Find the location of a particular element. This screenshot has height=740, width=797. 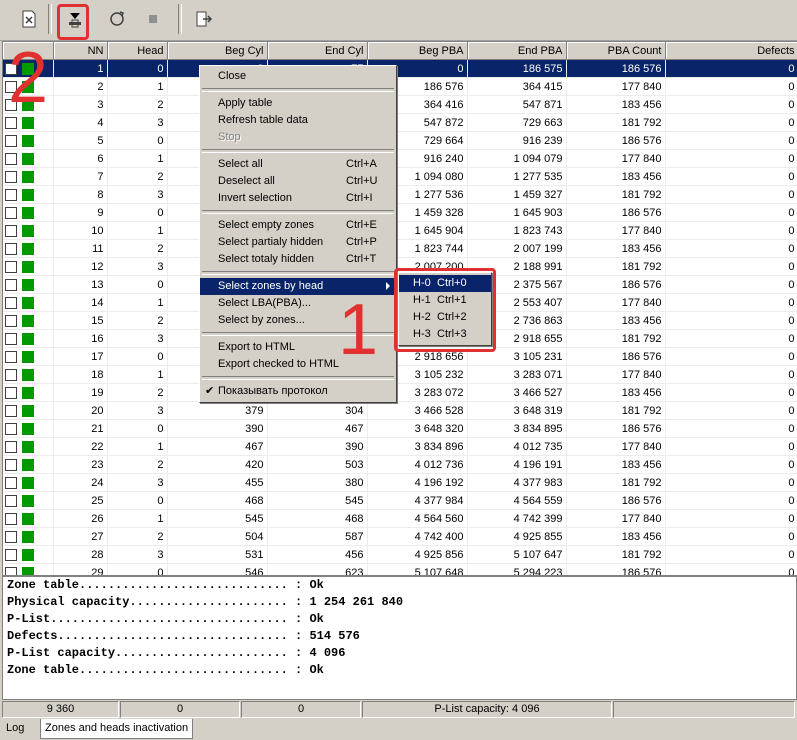

table-row: 100770186 575186 5760 is located at coordinates (400, 68).